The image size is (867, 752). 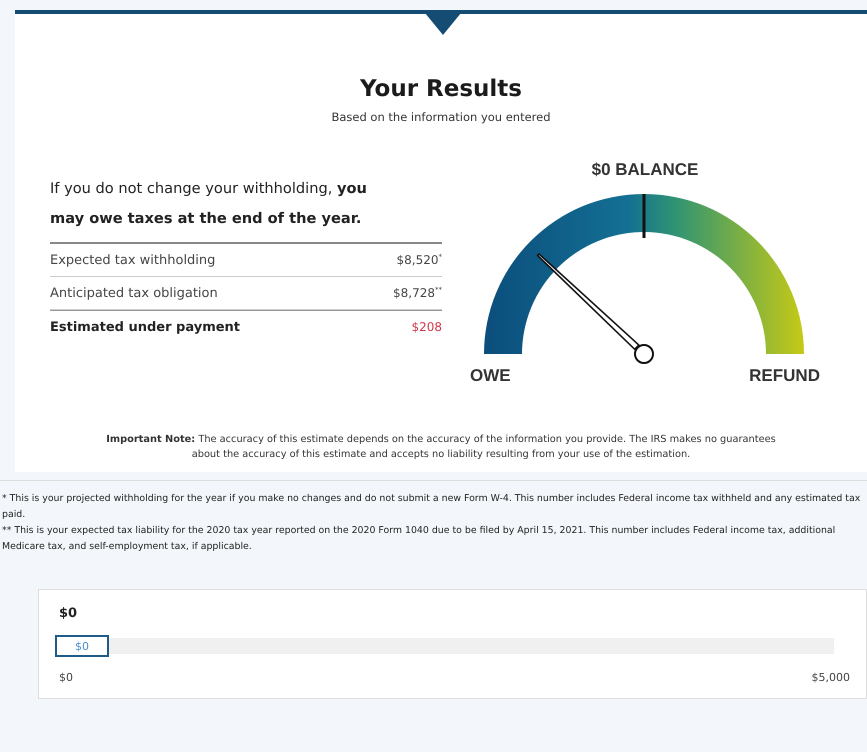 What do you see at coordinates (417, 293) in the screenshot?
I see `row-amount: $8,728$^{**}$` at bounding box center [417, 293].